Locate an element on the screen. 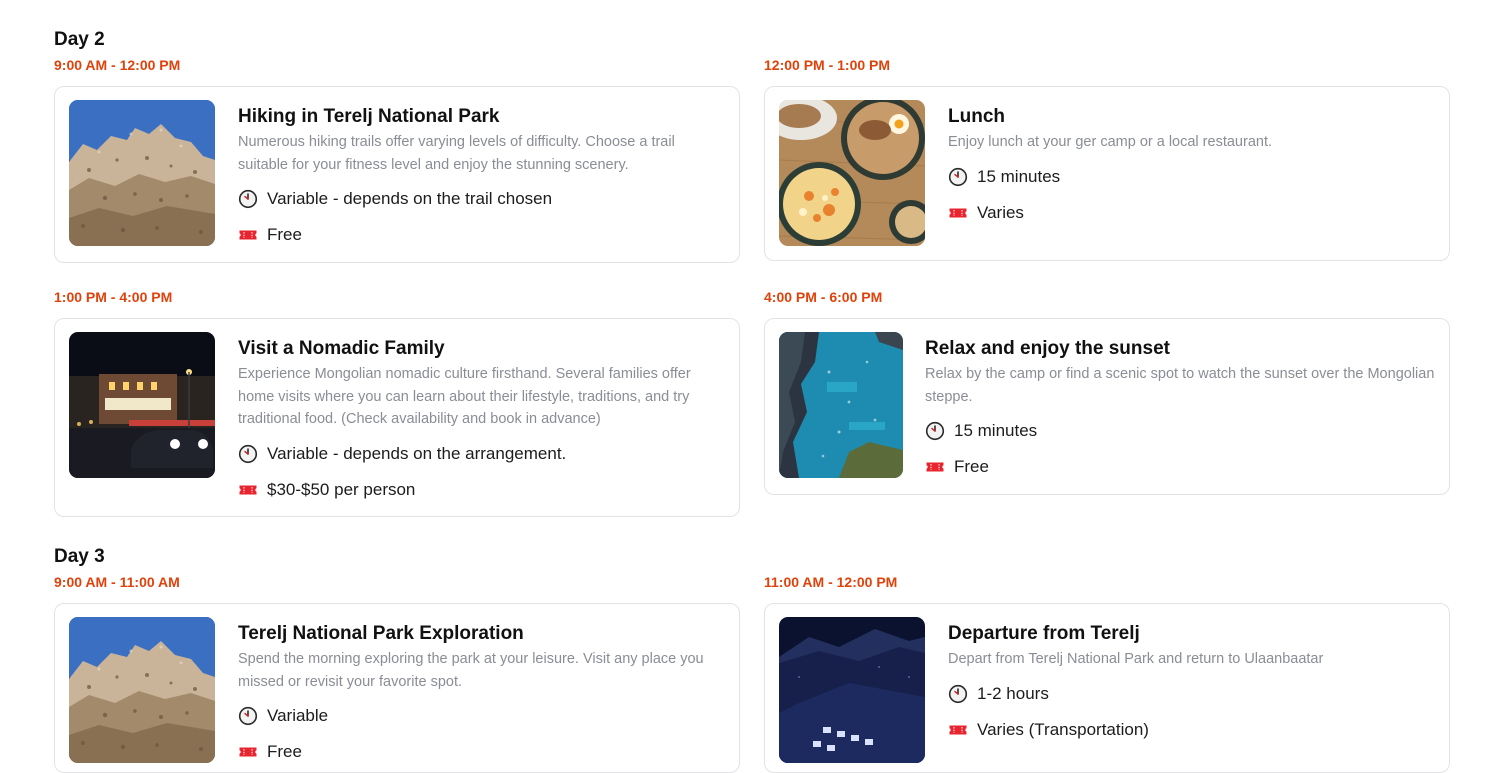  activity-time: 4:00 PM - 6:00 PM is located at coordinates (823, 297).